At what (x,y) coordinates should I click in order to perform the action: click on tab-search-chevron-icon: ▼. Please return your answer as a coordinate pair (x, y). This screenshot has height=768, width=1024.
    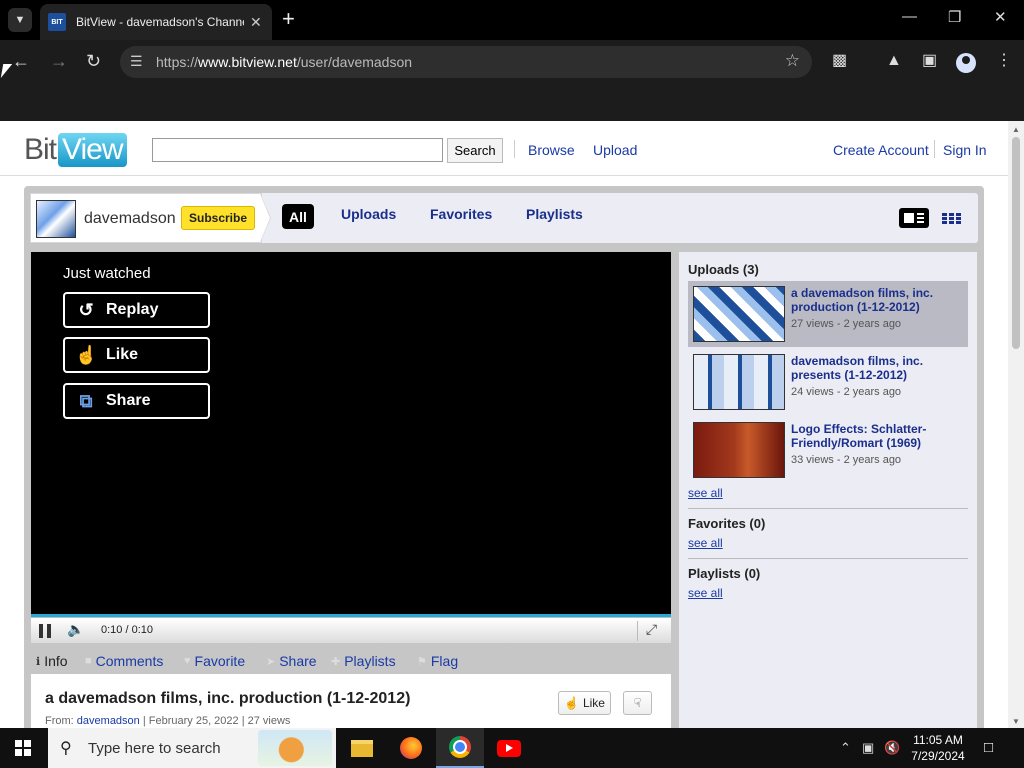
    Looking at the image, I should click on (20, 20).